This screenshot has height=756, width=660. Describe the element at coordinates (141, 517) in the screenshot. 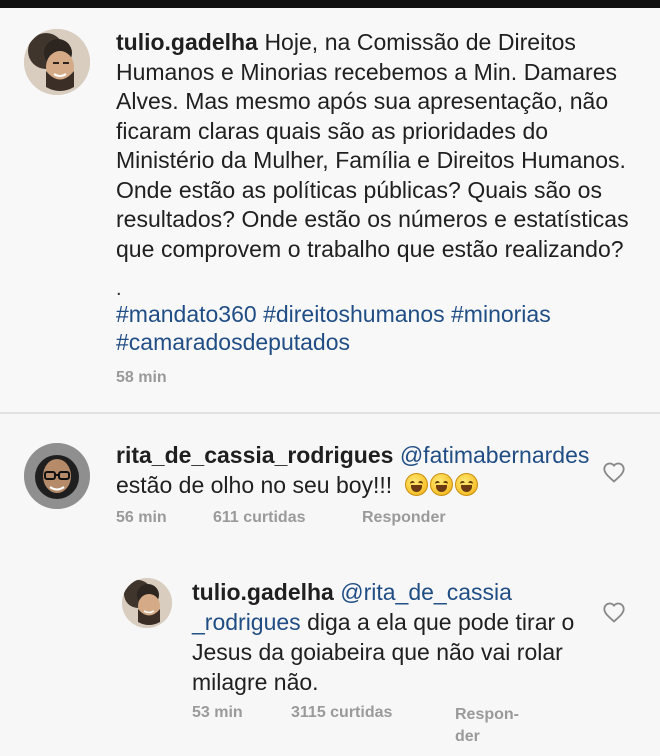

I see `comment-1-timestamp: 56 min` at that location.